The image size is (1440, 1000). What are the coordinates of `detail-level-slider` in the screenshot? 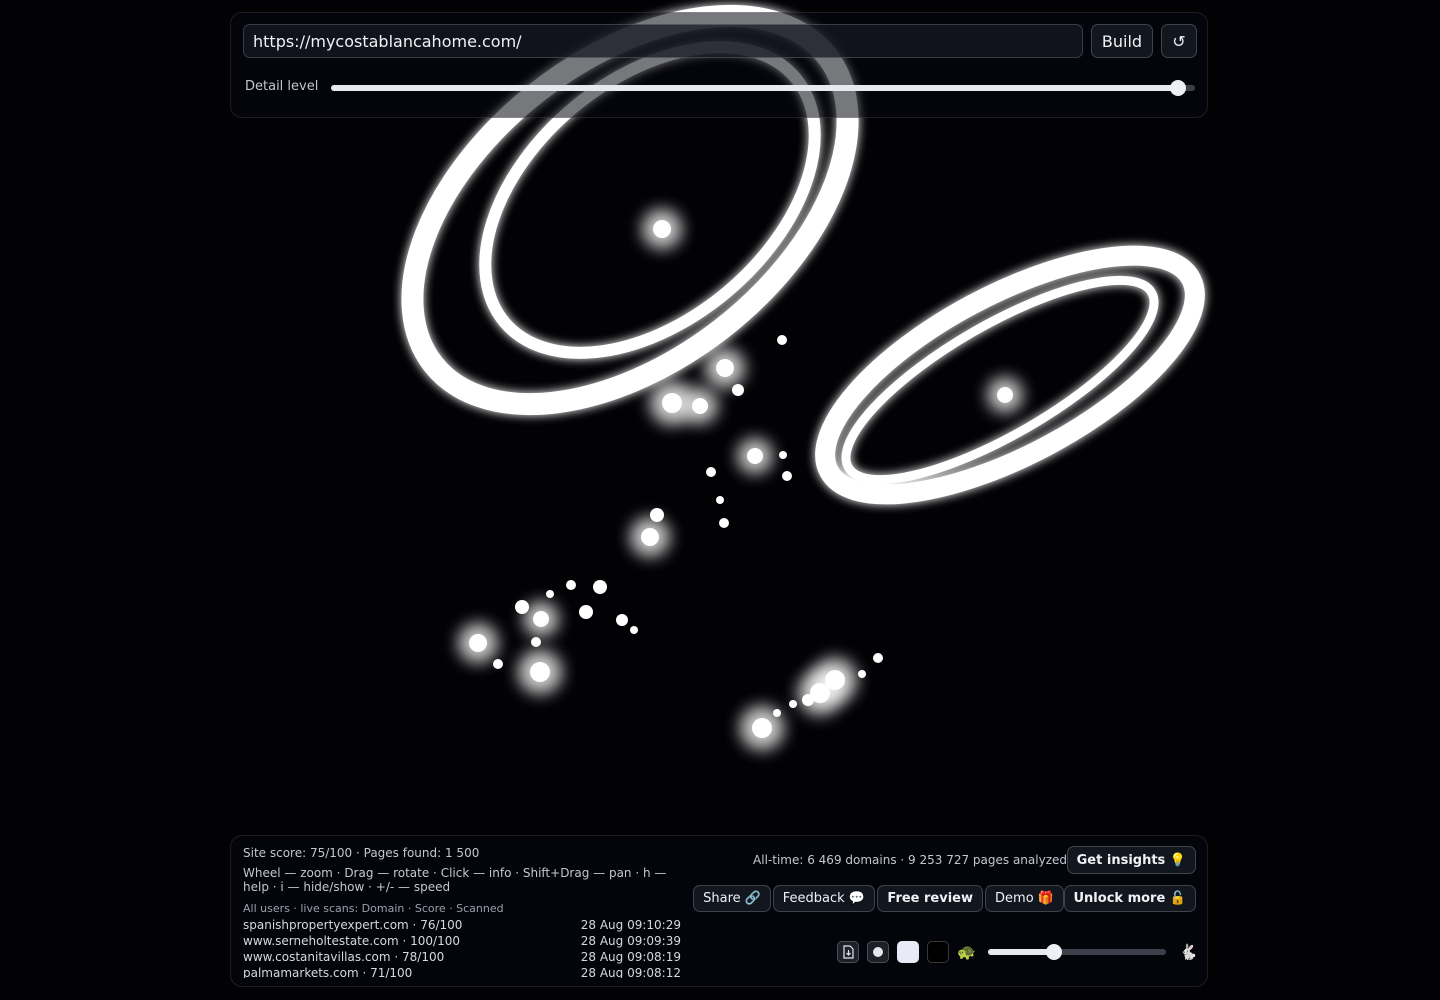 It's located at (763, 88).